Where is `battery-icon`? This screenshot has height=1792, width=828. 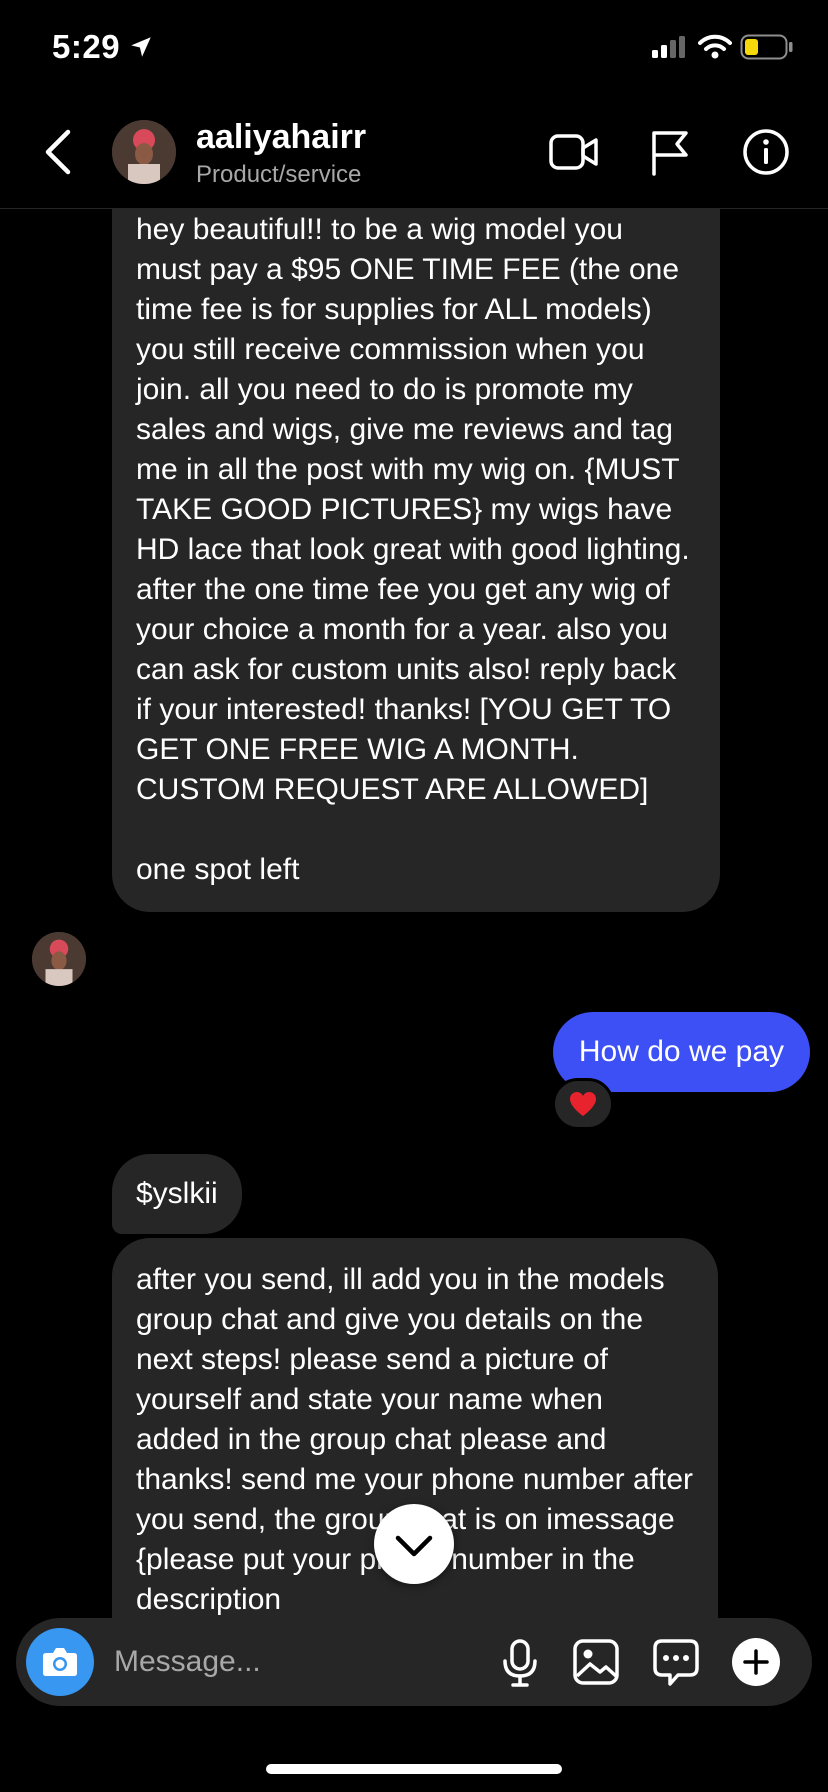
battery-icon is located at coordinates (766, 47).